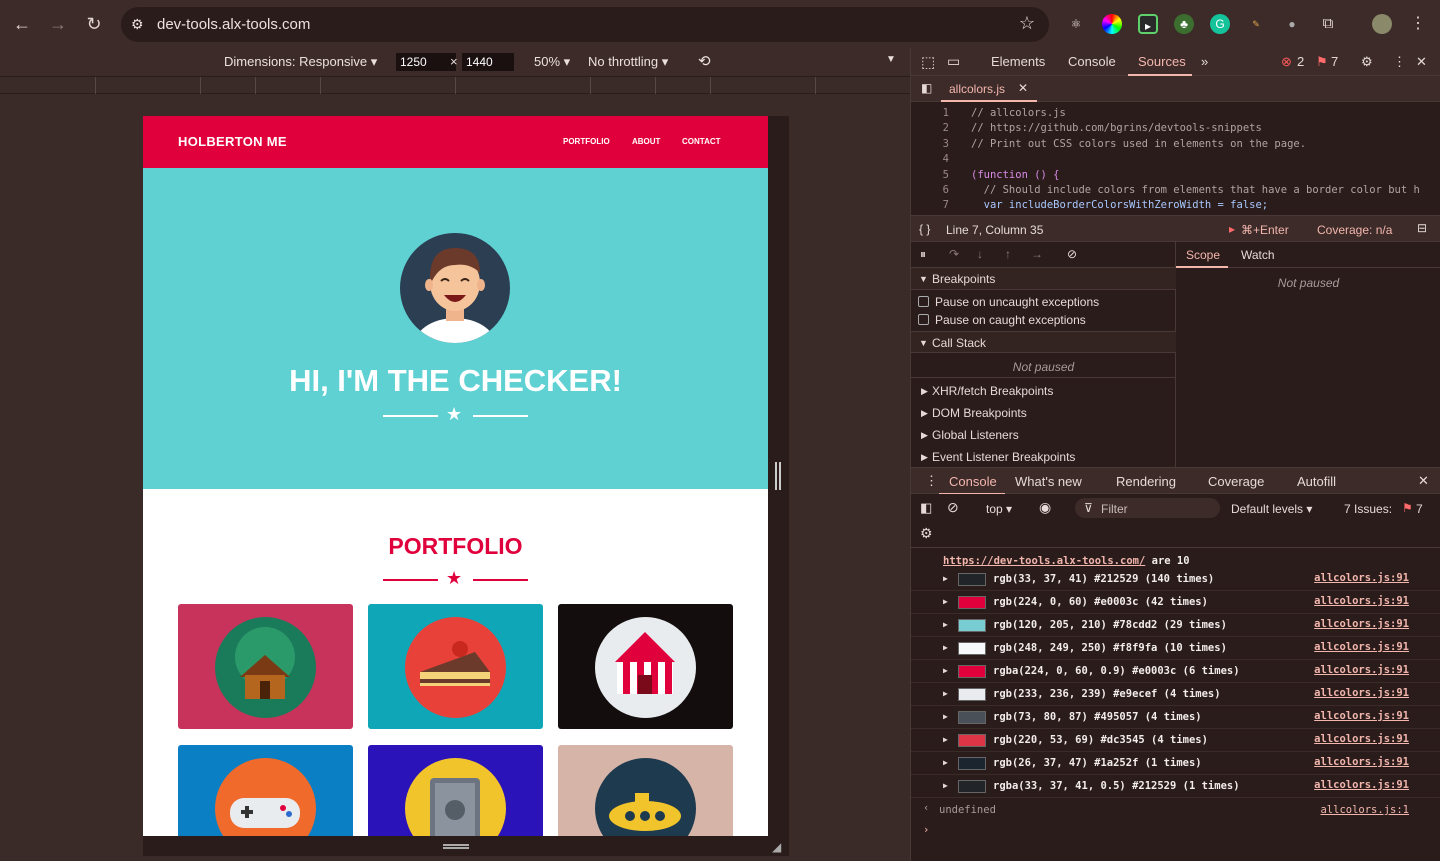 The image size is (1440, 861). I want to click on devtools-menu-icon: ⋮, so click(1399, 62).